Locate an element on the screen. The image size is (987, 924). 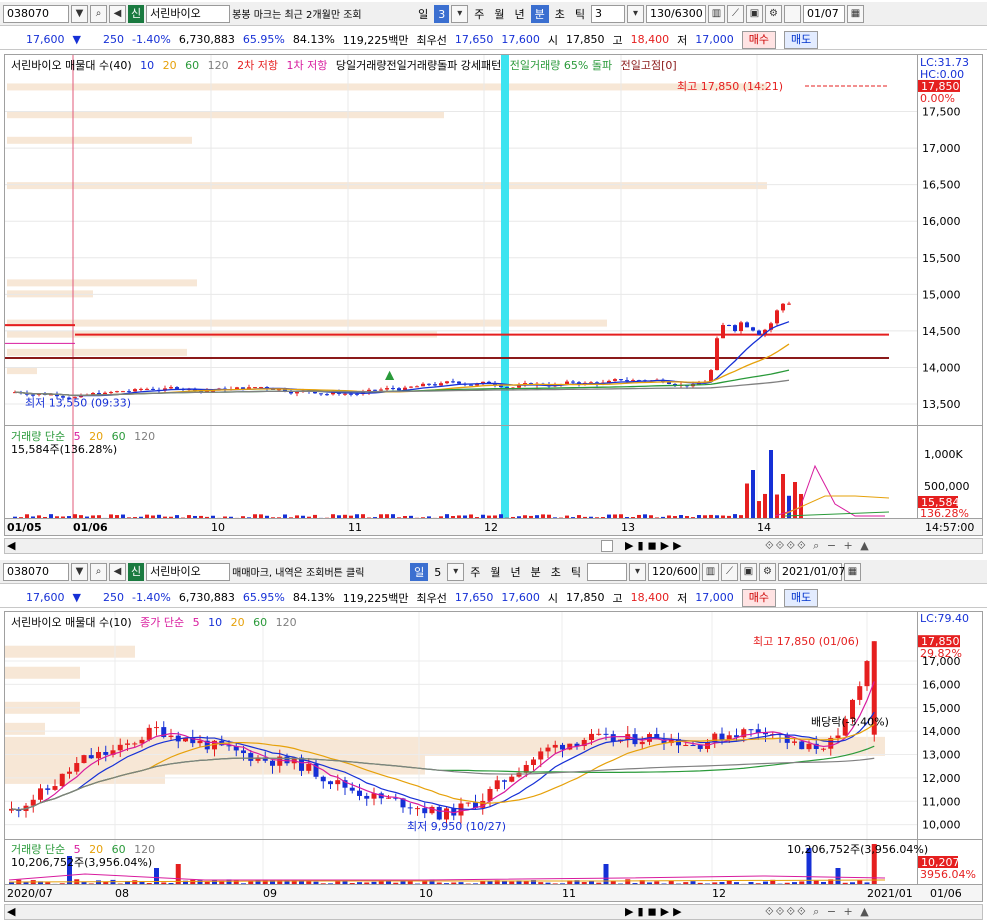
ratio-1: 65.95% is located at coordinates (263, 597).